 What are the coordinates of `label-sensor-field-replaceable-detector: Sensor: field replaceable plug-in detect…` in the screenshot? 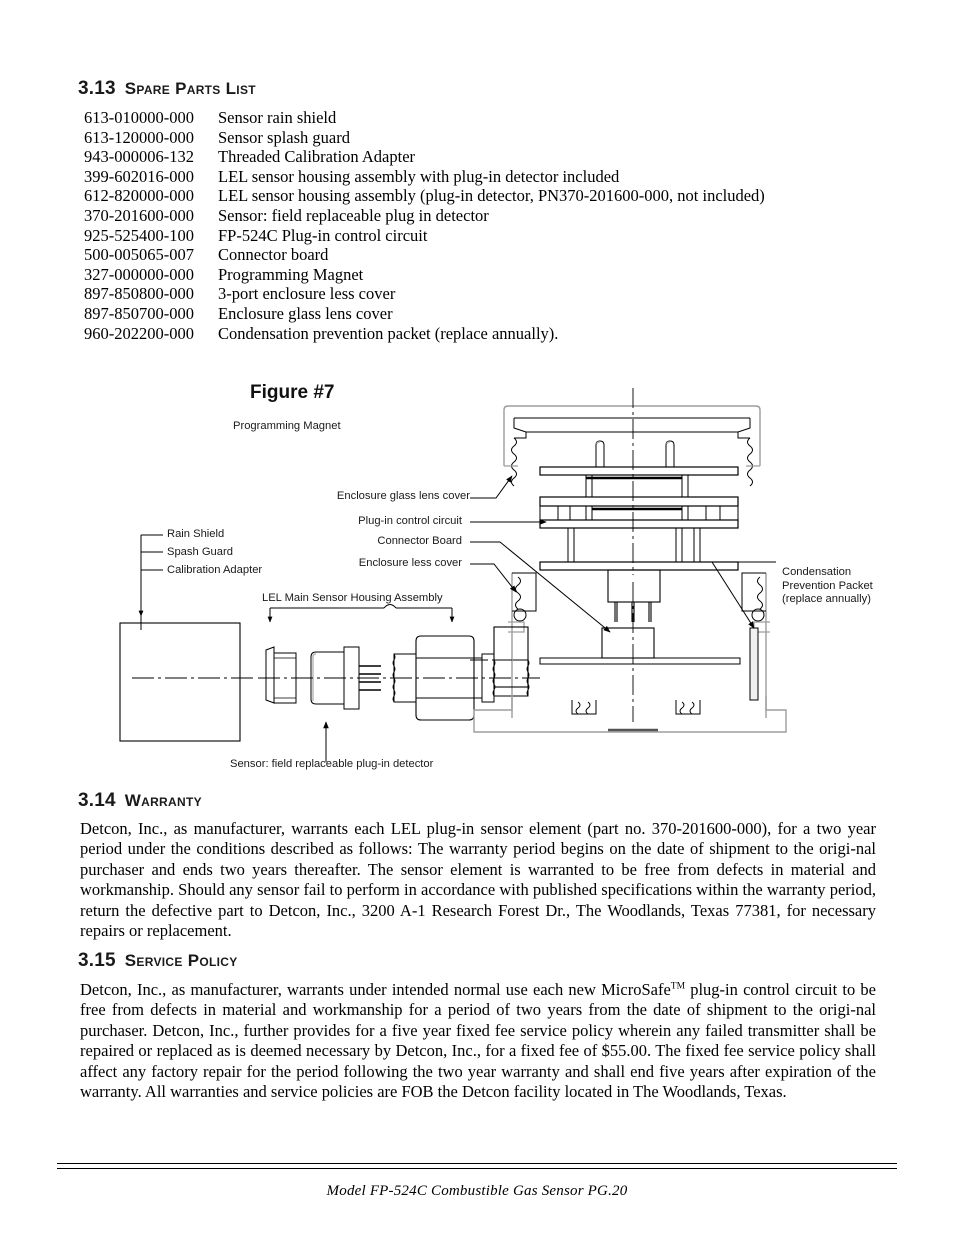 It's located at (332, 764).